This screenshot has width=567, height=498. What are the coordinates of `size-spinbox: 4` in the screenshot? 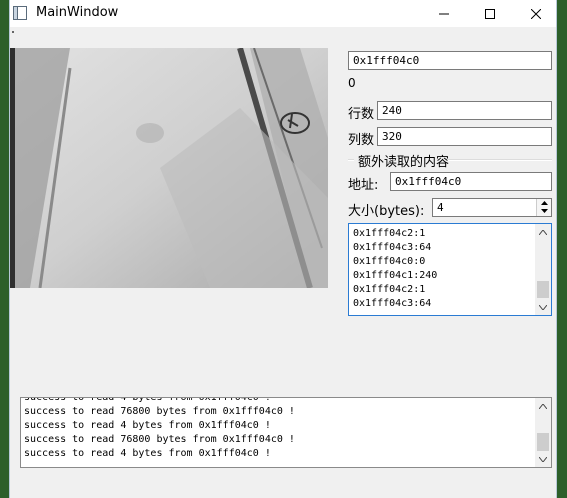 It's located at (492, 207).